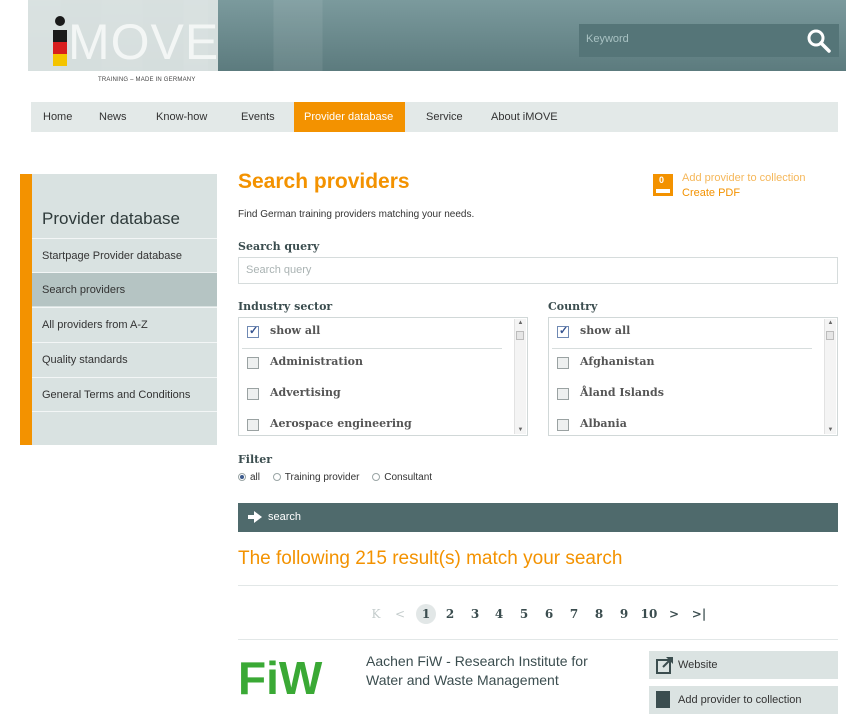 This screenshot has width=846, height=714. What do you see at coordinates (663, 702) in the screenshot?
I see `document-icon` at bounding box center [663, 702].